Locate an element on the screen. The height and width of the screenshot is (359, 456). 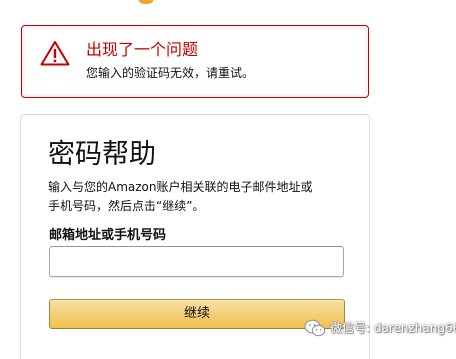
watermark-text: 微信号: darenzhang66 is located at coordinates (393, 328).